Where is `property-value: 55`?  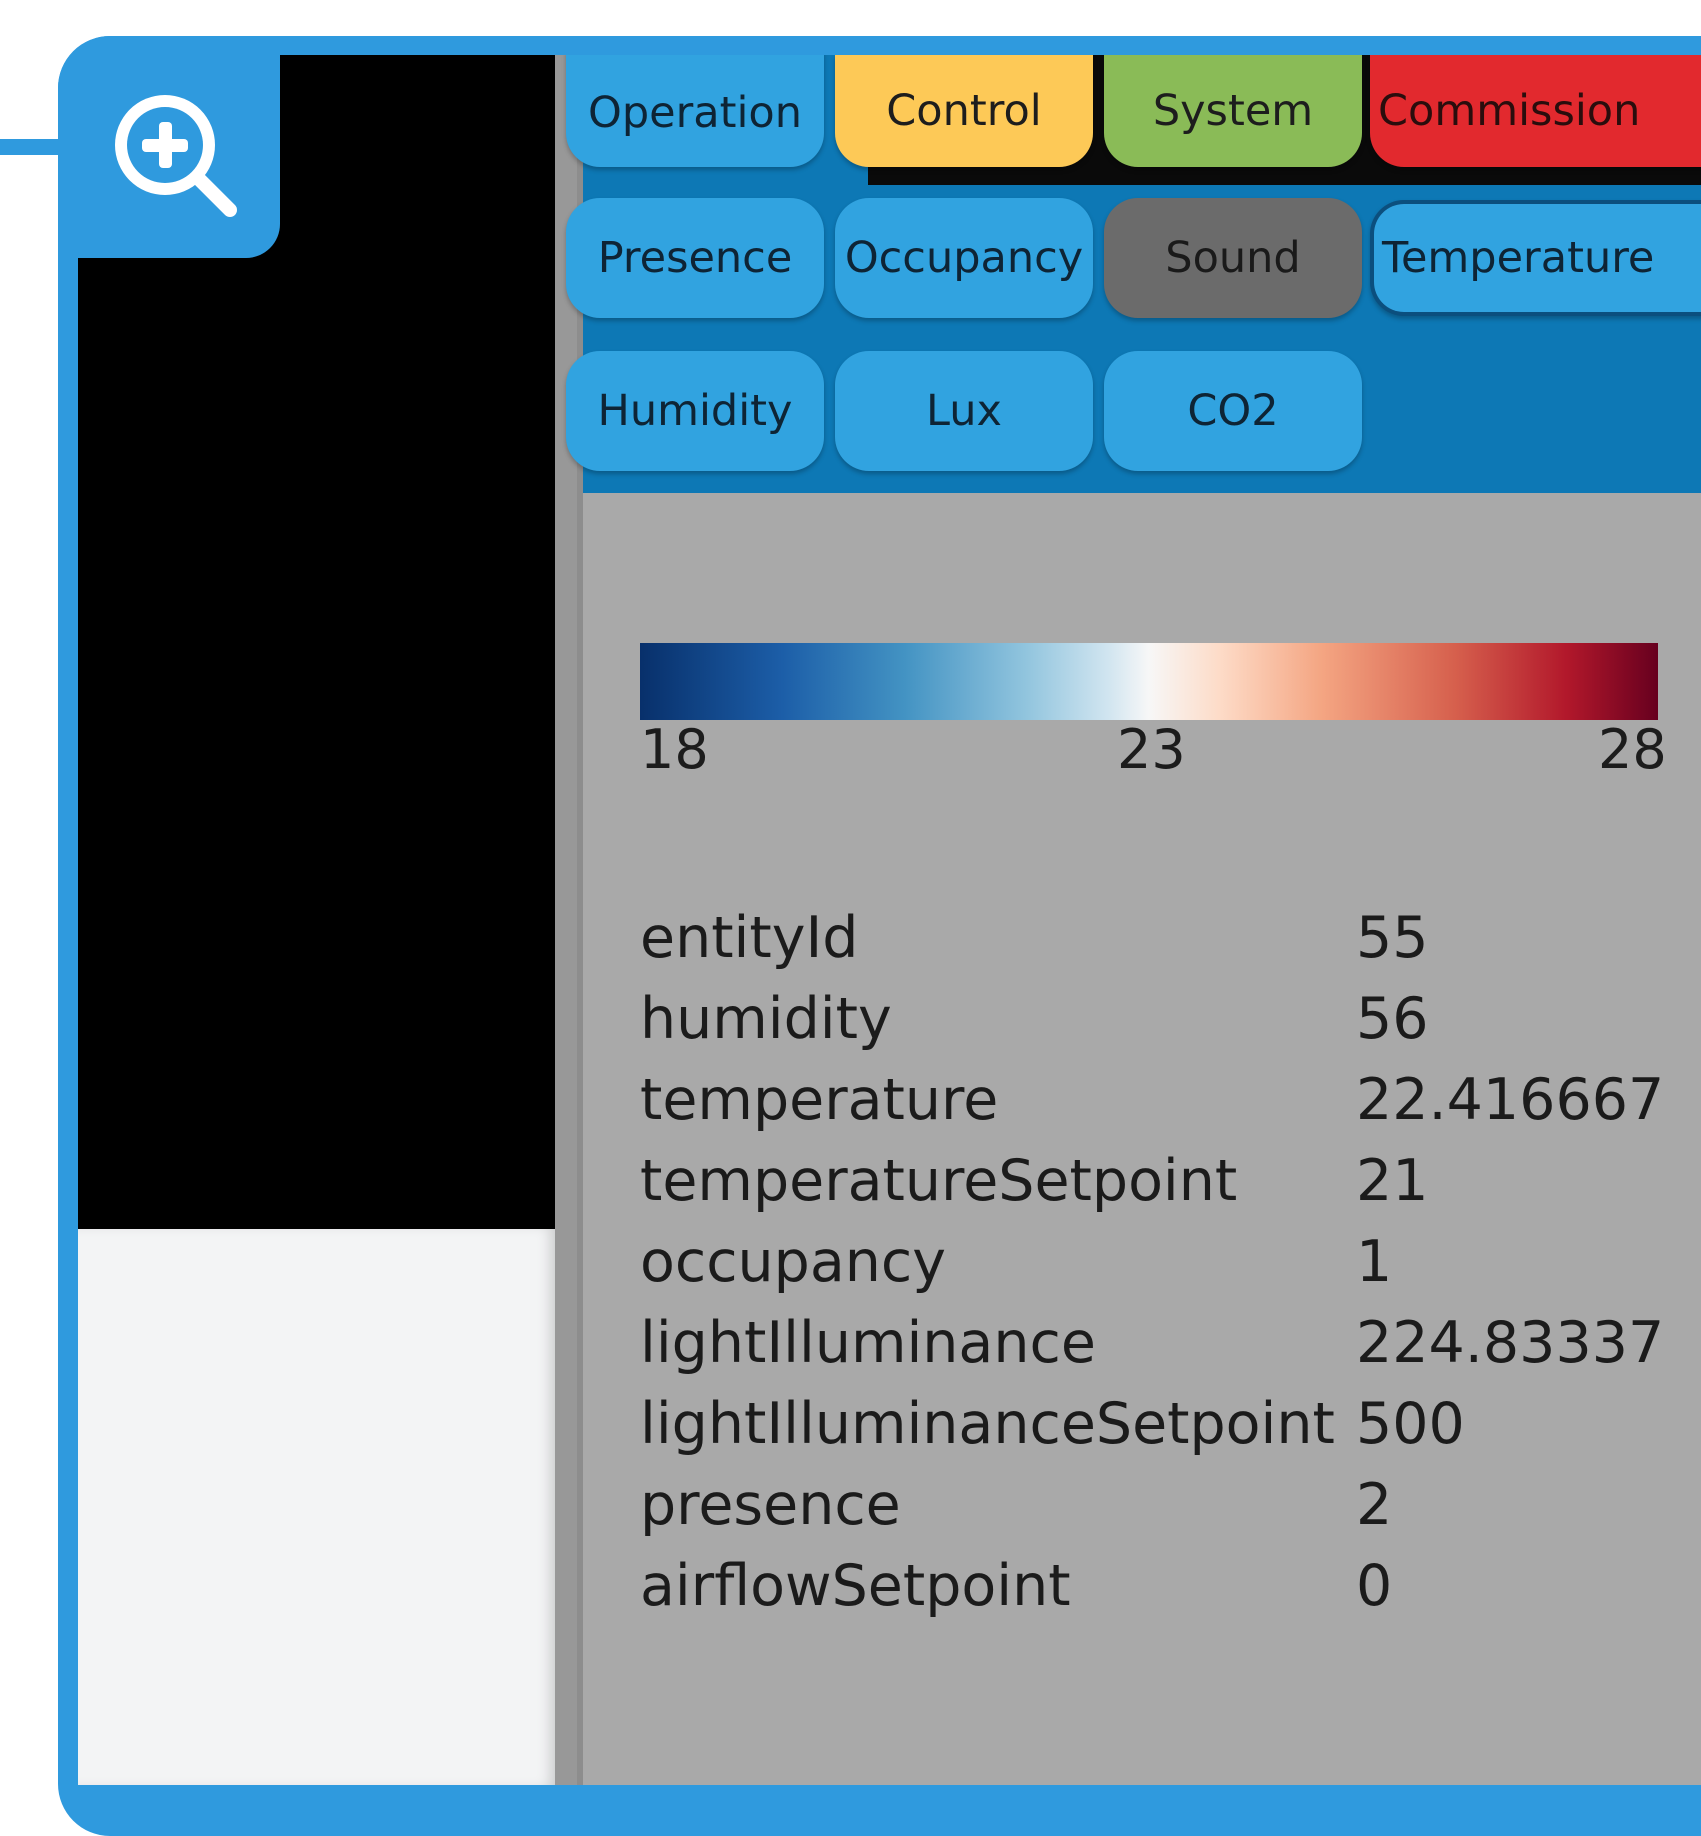
property-value: 55 is located at coordinates (1392, 938).